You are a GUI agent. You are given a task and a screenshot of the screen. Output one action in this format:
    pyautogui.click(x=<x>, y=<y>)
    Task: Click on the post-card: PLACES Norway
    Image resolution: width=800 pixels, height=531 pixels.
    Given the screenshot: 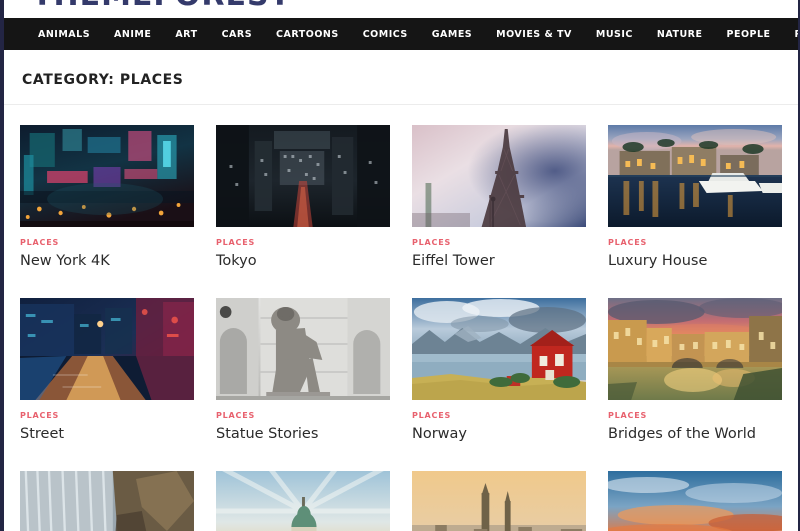 What is the action you would take?
    pyautogui.click(x=499, y=370)
    